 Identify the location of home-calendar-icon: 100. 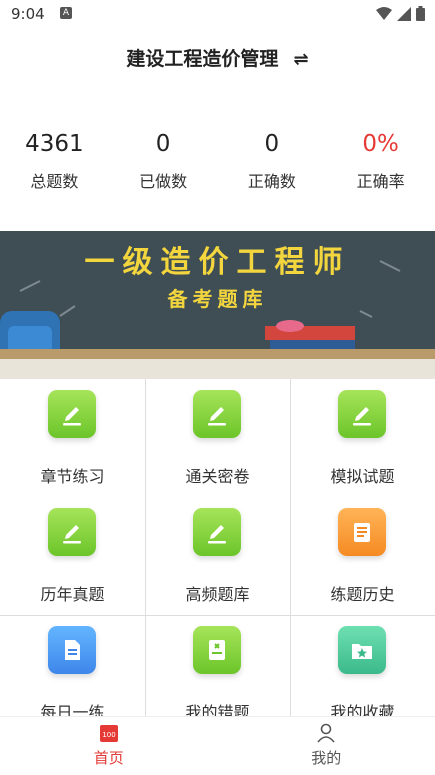
(109, 733).